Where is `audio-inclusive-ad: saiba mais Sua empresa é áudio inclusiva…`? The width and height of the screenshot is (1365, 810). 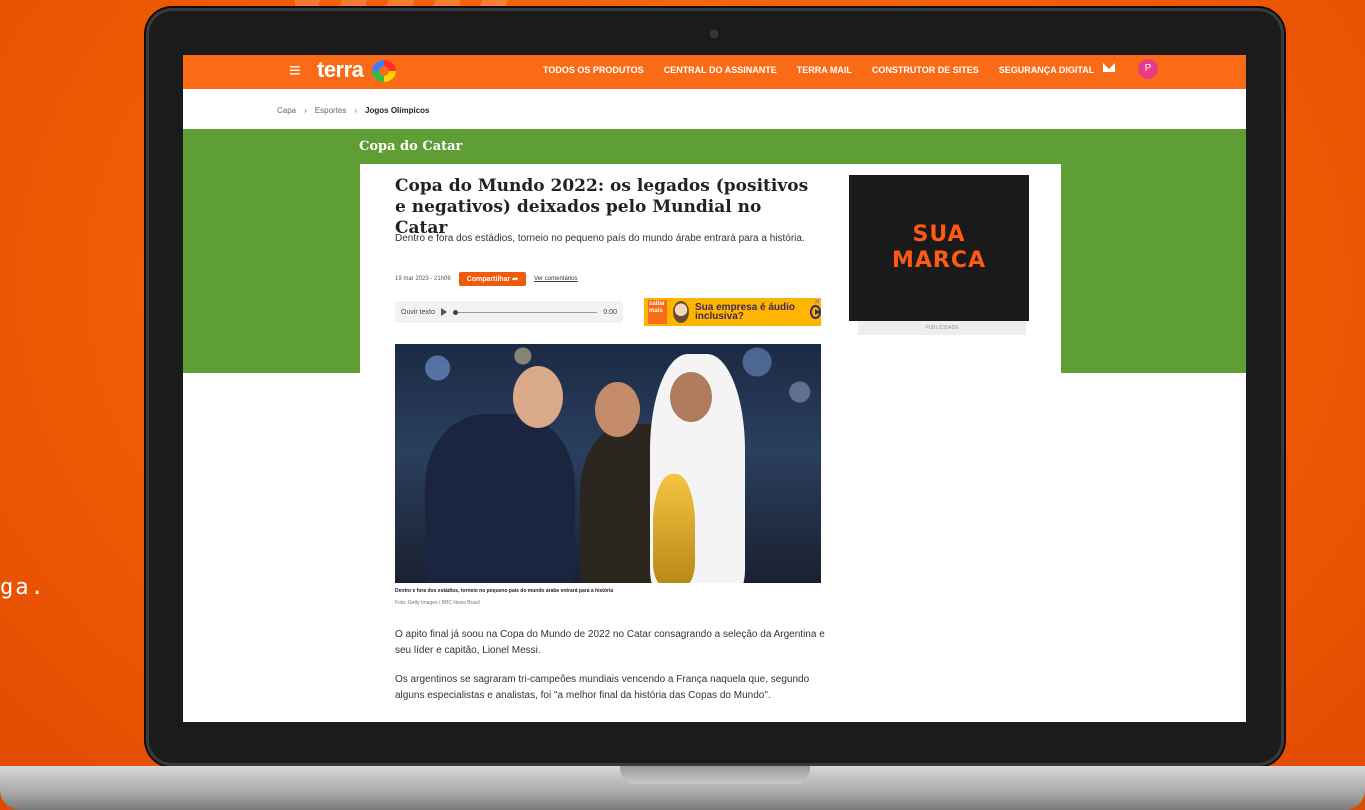 audio-inclusive-ad: saiba mais Sua empresa é áudio inclusiva… is located at coordinates (732, 312).